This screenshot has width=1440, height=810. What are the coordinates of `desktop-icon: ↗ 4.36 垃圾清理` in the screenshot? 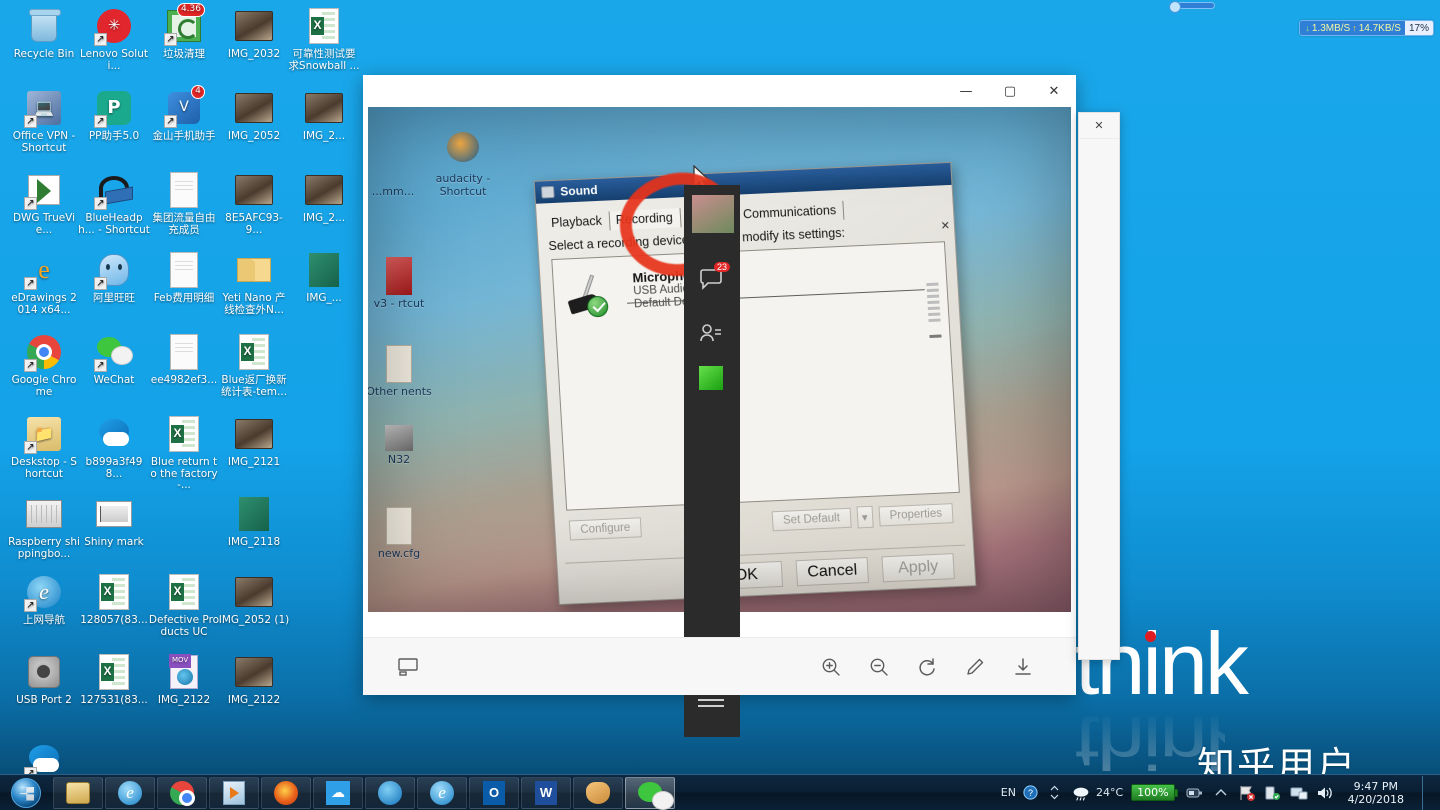 It's located at (184, 32).